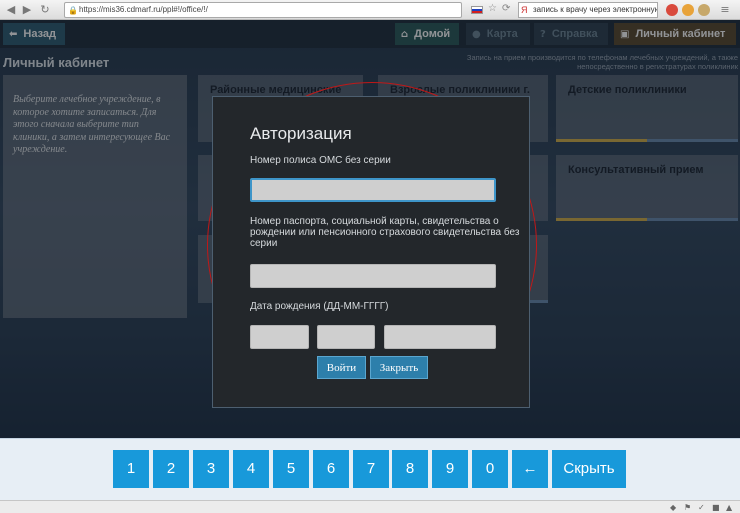 The width and height of the screenshot is (740, 513). I want to click on status-icon: ▲, so click(729, 507).